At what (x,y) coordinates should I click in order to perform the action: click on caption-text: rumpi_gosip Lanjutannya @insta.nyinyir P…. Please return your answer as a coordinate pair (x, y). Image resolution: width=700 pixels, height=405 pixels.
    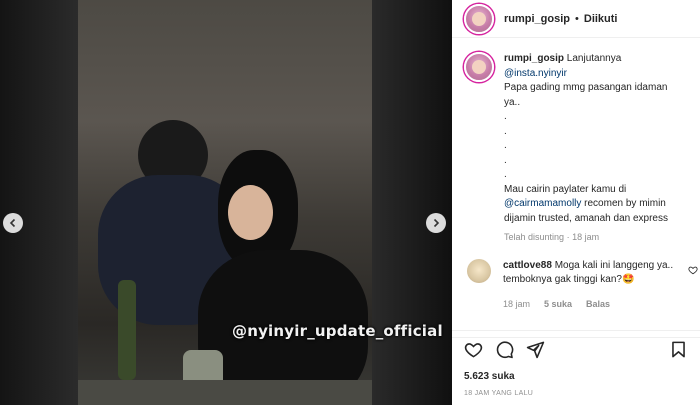
    Looking at the image, I should click on (596, 148).